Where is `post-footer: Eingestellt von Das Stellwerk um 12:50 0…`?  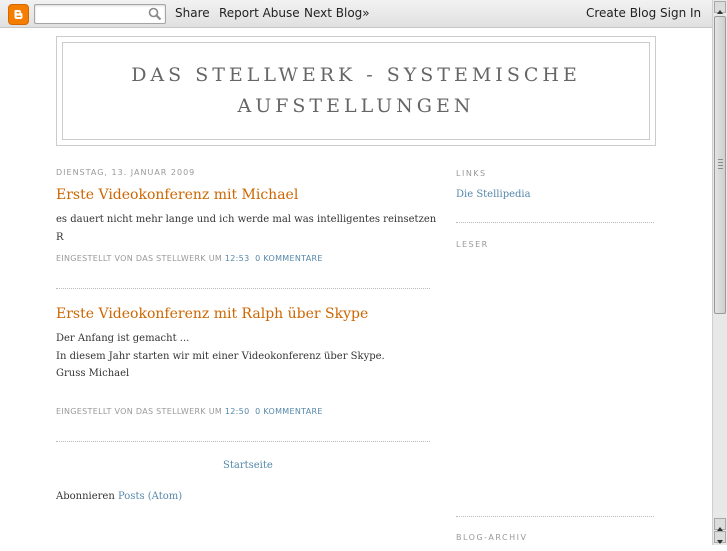
post-footer: Eingestellt von Das Stellwerk um 12:50 0… is located at coordinates (189, 411).